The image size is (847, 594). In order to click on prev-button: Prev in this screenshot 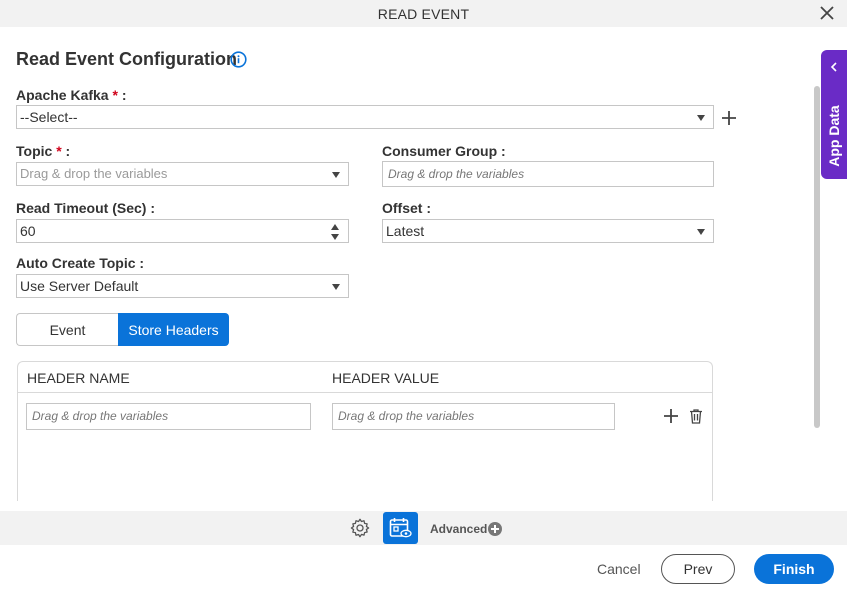, I will do `click(698, 569)`.